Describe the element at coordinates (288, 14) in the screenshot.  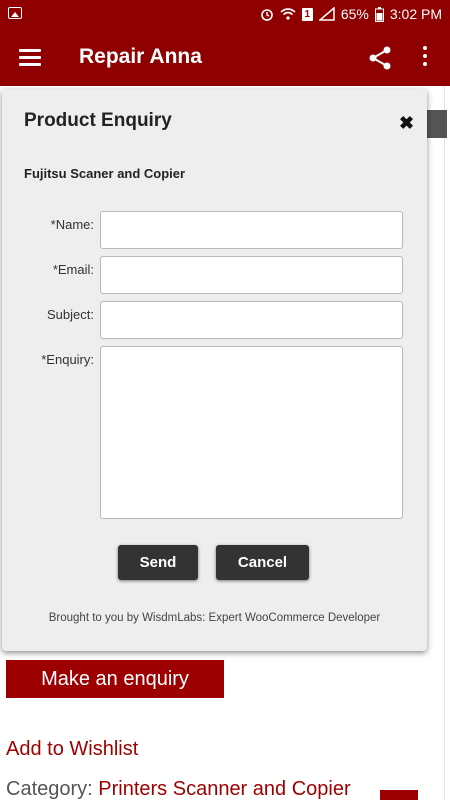
I see `wifi-icon` at that location.